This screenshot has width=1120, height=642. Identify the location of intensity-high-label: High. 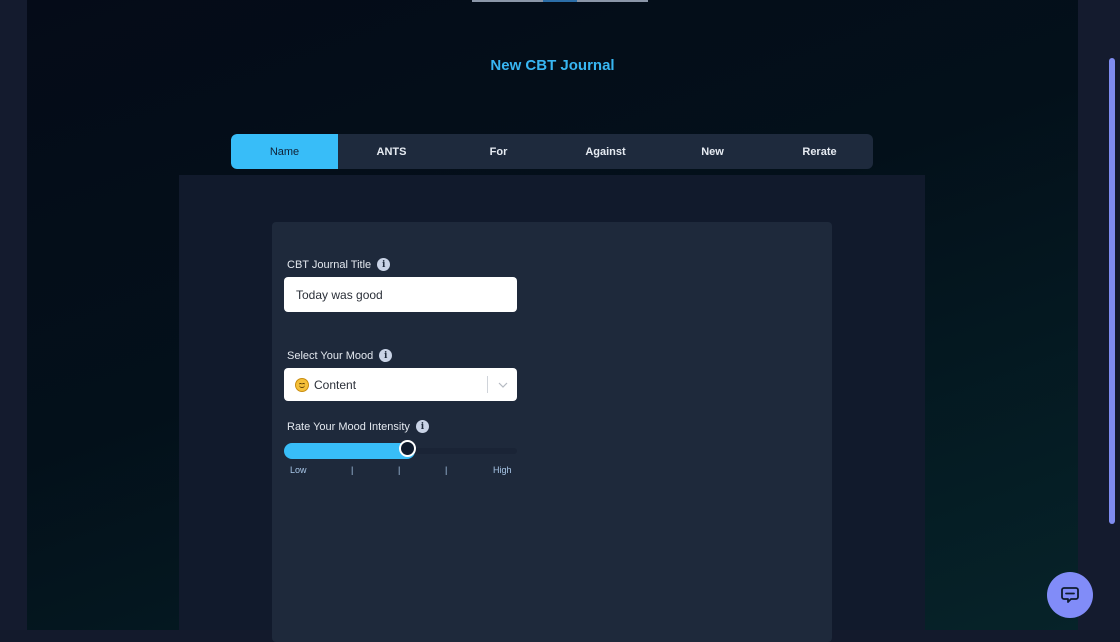
(502, 470).